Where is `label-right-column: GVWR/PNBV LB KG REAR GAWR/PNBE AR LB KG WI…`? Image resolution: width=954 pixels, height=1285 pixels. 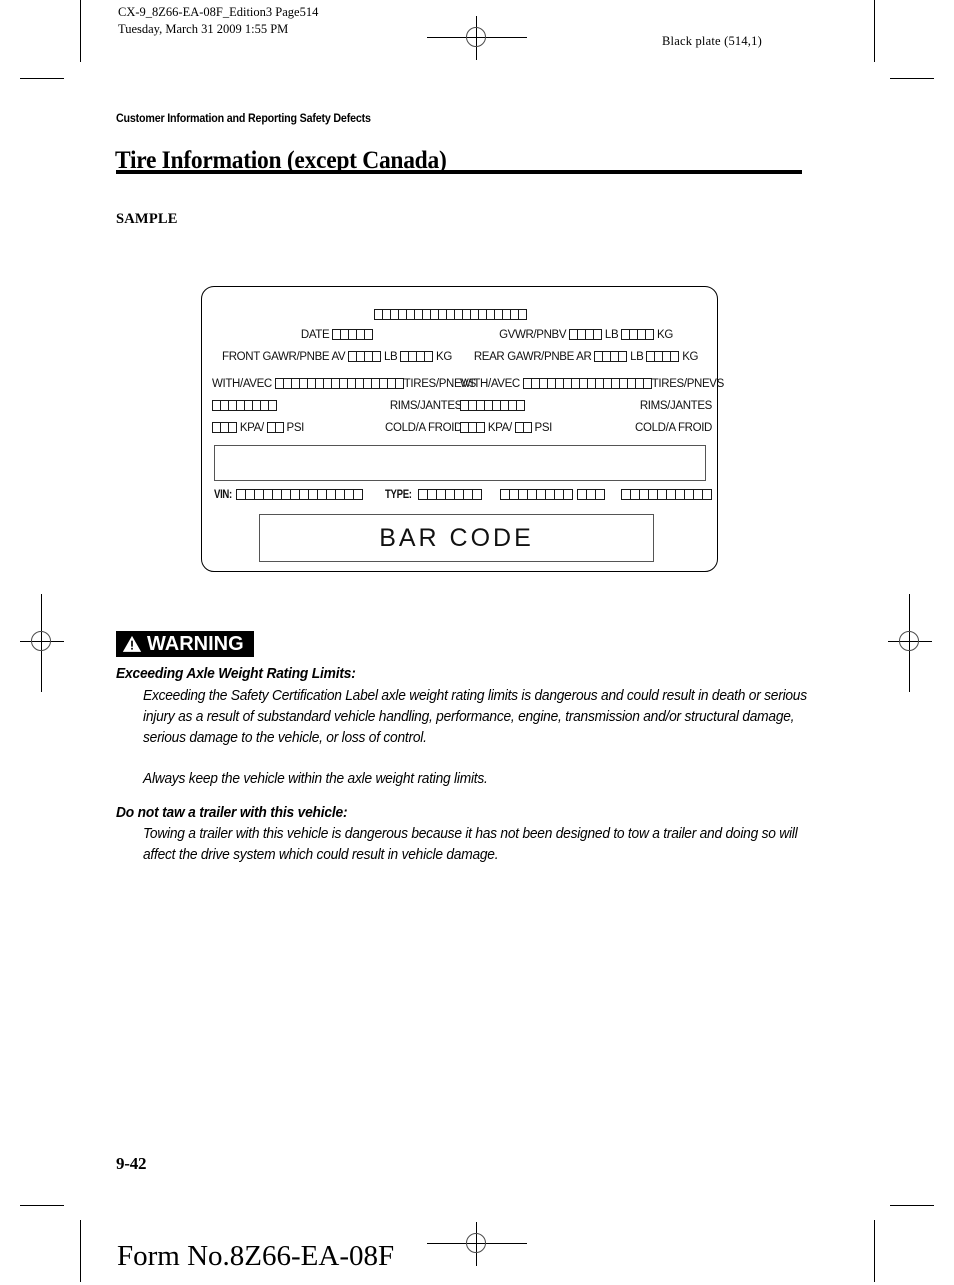 label-right-column: GVWR/PNBV LB KG REAR GAWR/PNBE AR LB KG WI… is located at coordinates (592, 384).